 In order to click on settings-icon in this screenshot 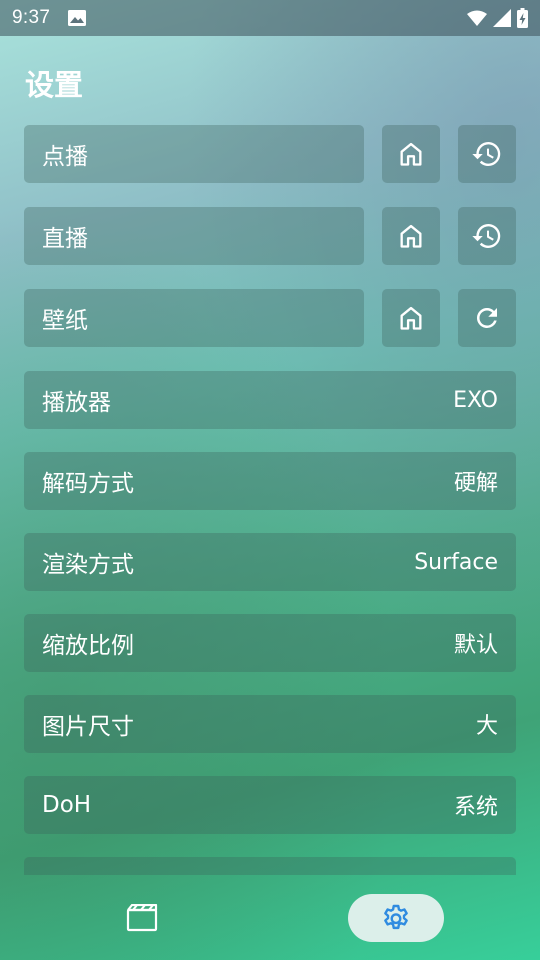, I will do `click(396, 917)`.